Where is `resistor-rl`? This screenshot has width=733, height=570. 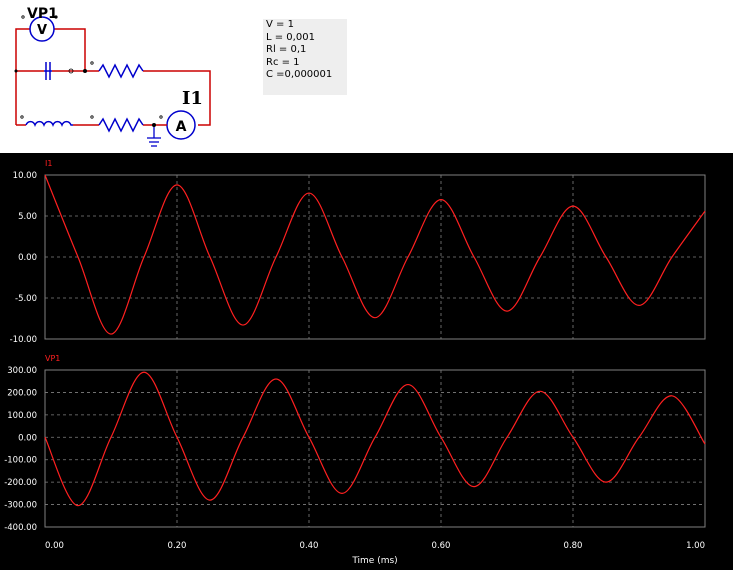 resistor-rl is located at coordinates (121, 125).